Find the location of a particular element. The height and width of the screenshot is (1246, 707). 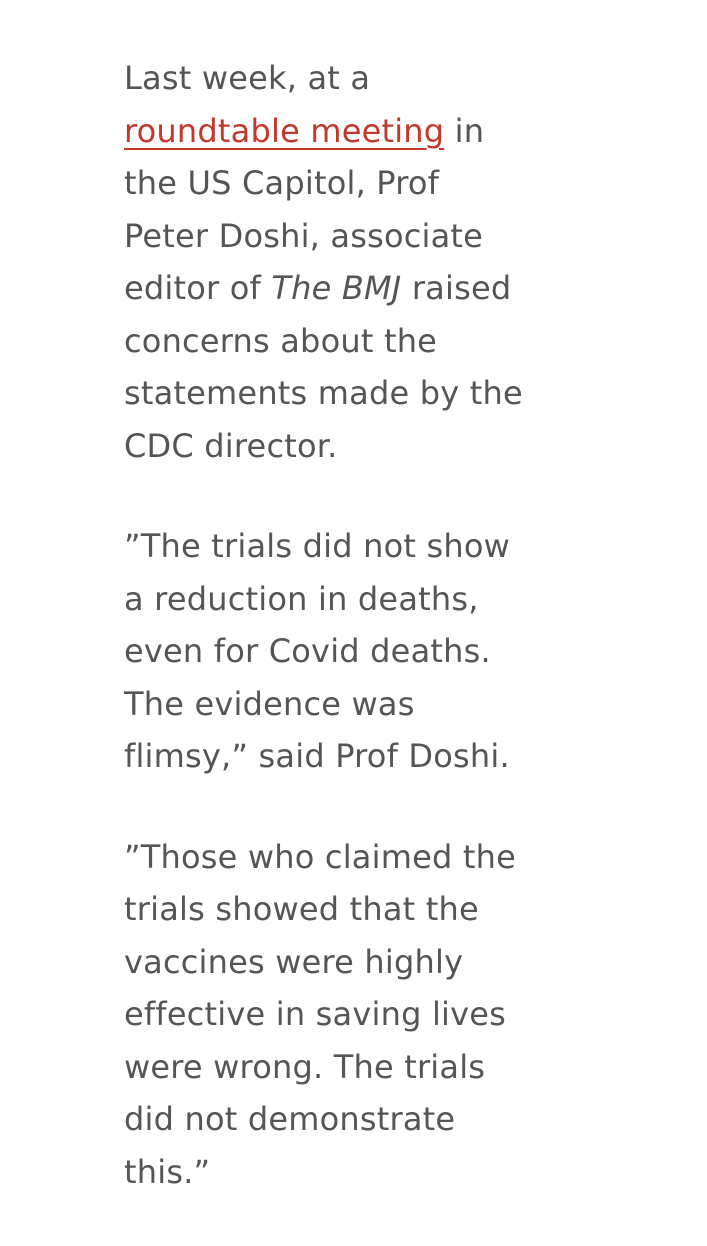

text-line: this.” is located at coordinates (167, 1171).